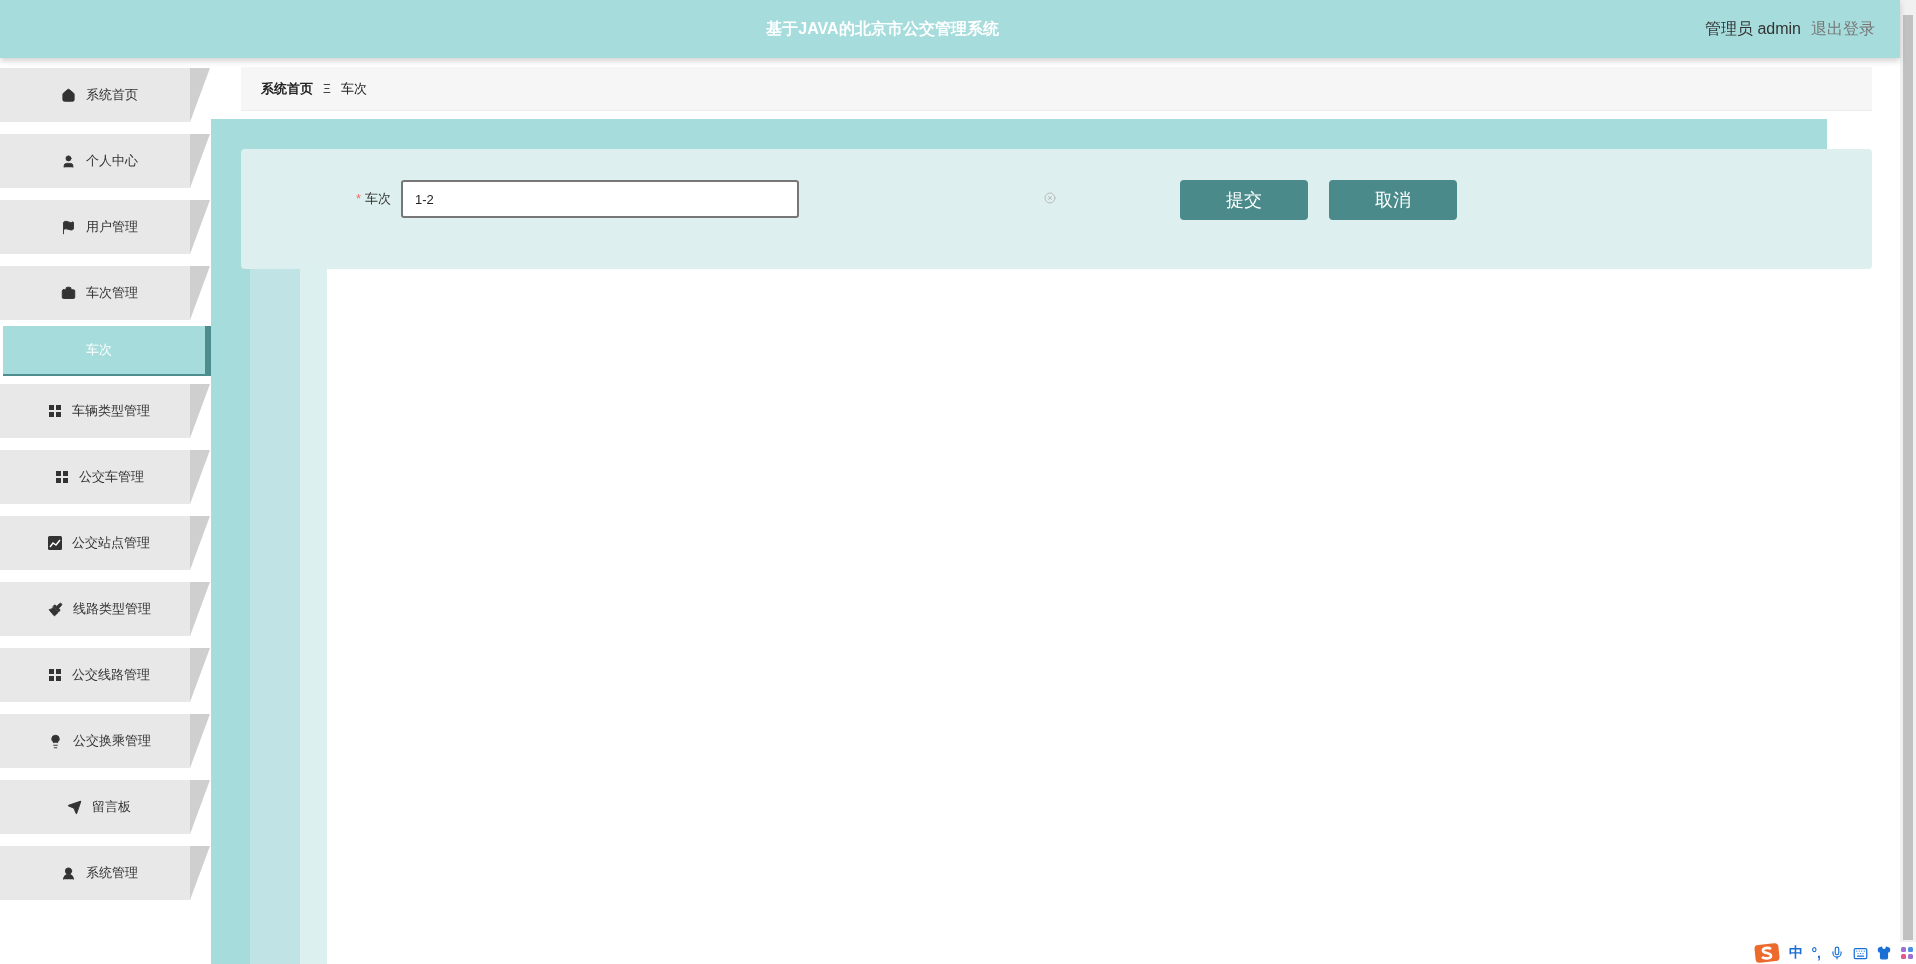  What do you see at coordinates (105, 411) in the screenshot?
I see `sidebar-item: 车辆类型管理` at bounding box center [105, 411].